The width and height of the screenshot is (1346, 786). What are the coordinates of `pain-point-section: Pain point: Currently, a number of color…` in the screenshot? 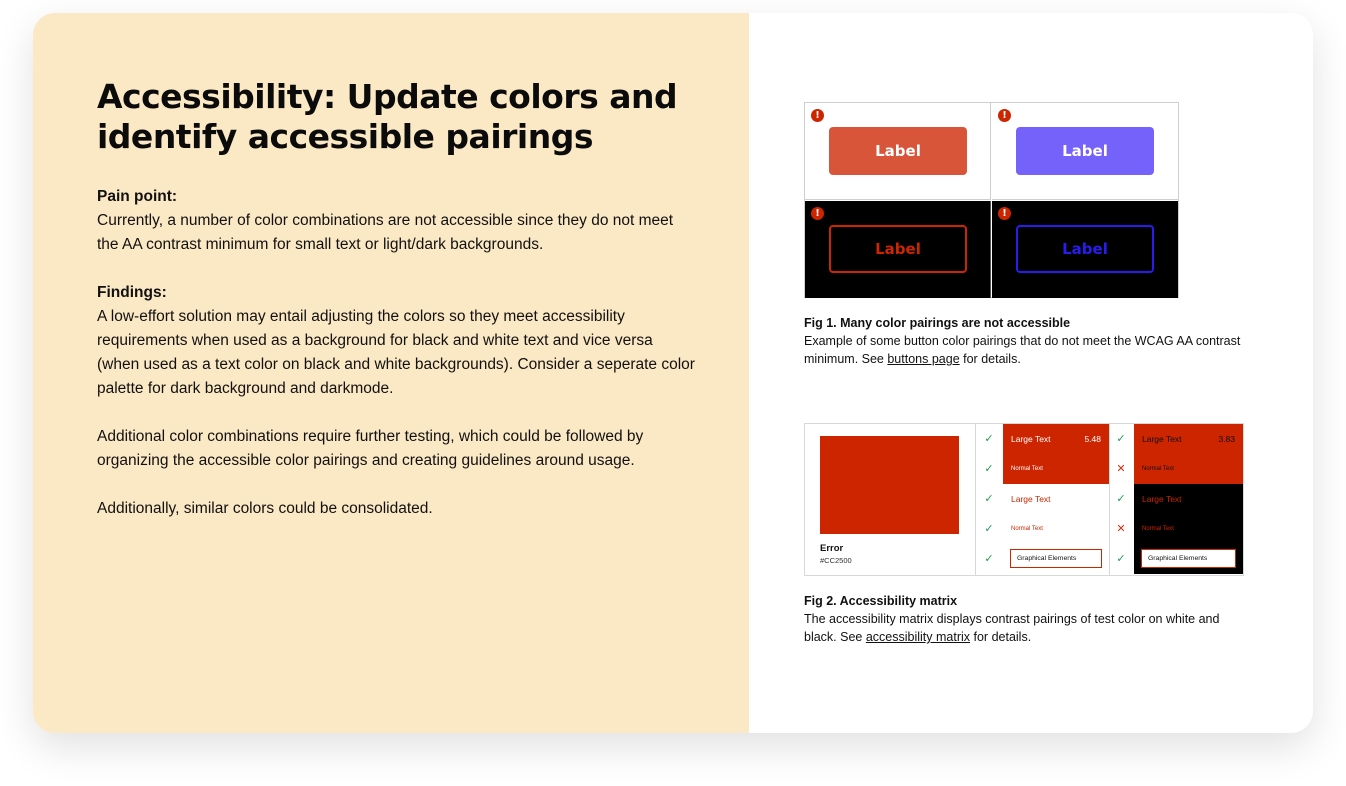 It's located at (397, 221).